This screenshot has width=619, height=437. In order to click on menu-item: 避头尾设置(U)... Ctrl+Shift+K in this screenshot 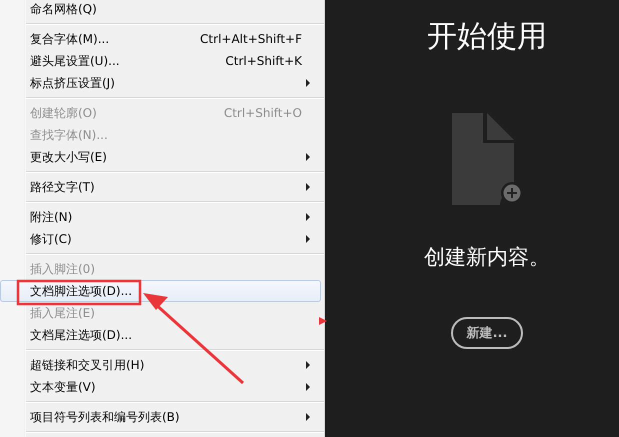, I will do `click(160, 61)`.